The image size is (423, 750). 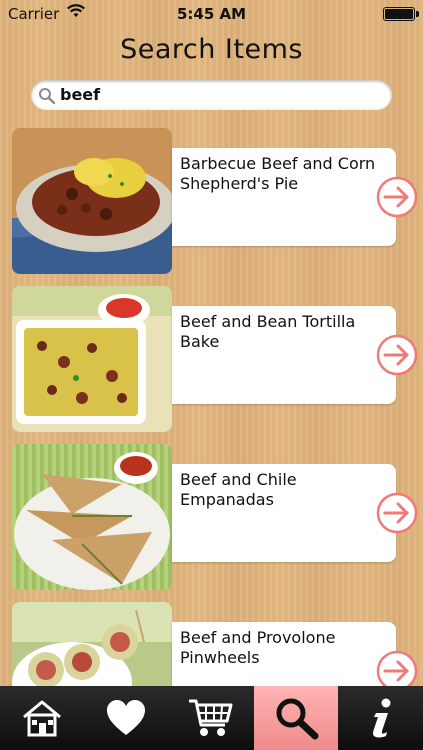 I want to click on tab-info, so click(x=381, y=718).